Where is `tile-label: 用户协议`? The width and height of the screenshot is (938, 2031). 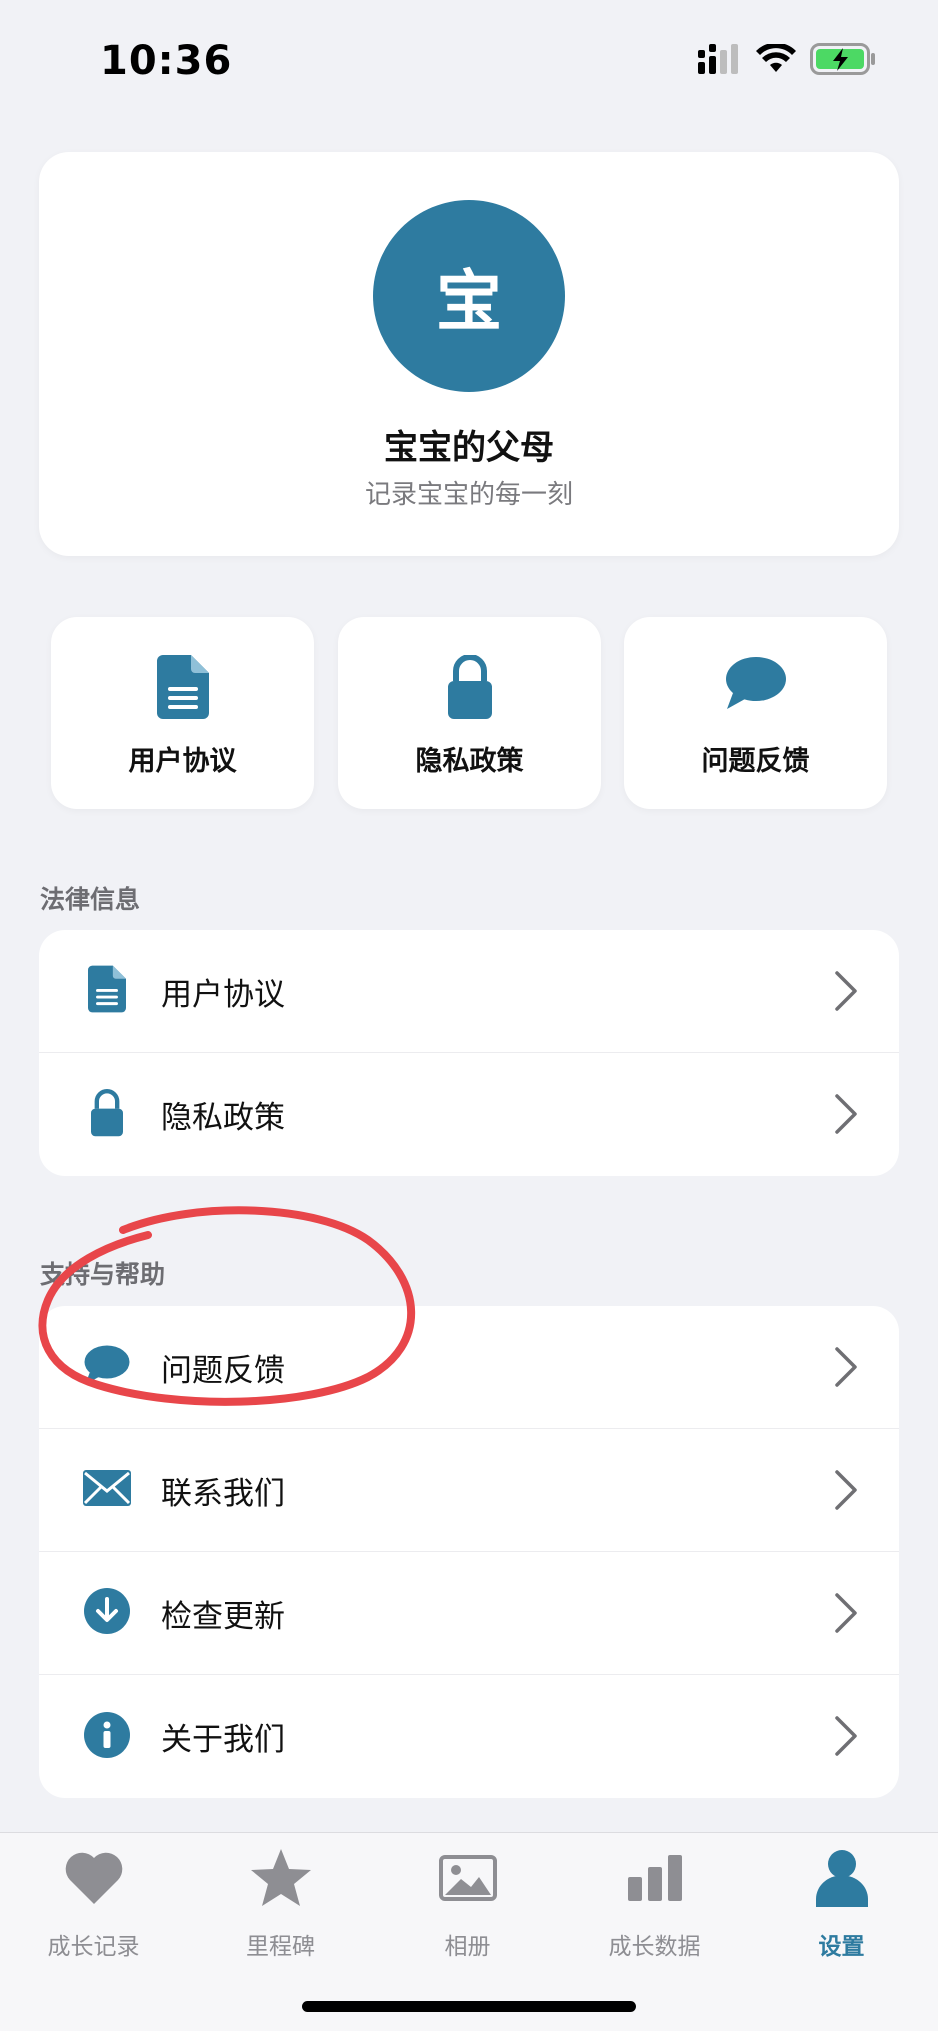 tile-label: 用户协议 is located at coordinates (182, 761).